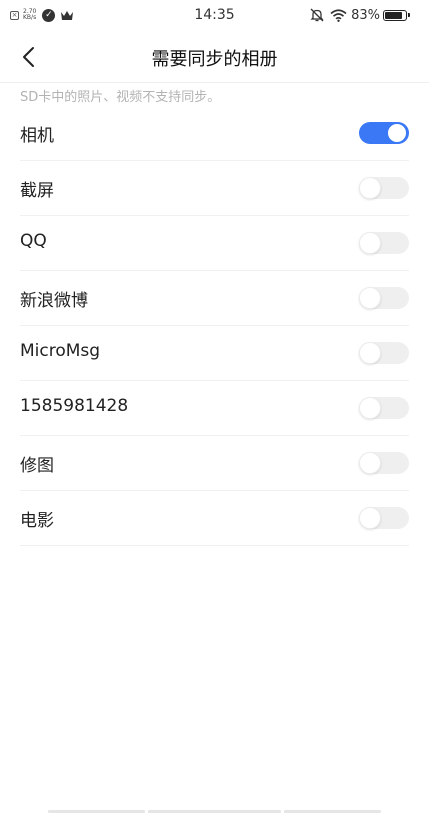 The image size is (429, 815). What do you see at coordinates (74, 406) in the screenshot?
I see `album-name: 1585981428` at bounding box center [74, 406].